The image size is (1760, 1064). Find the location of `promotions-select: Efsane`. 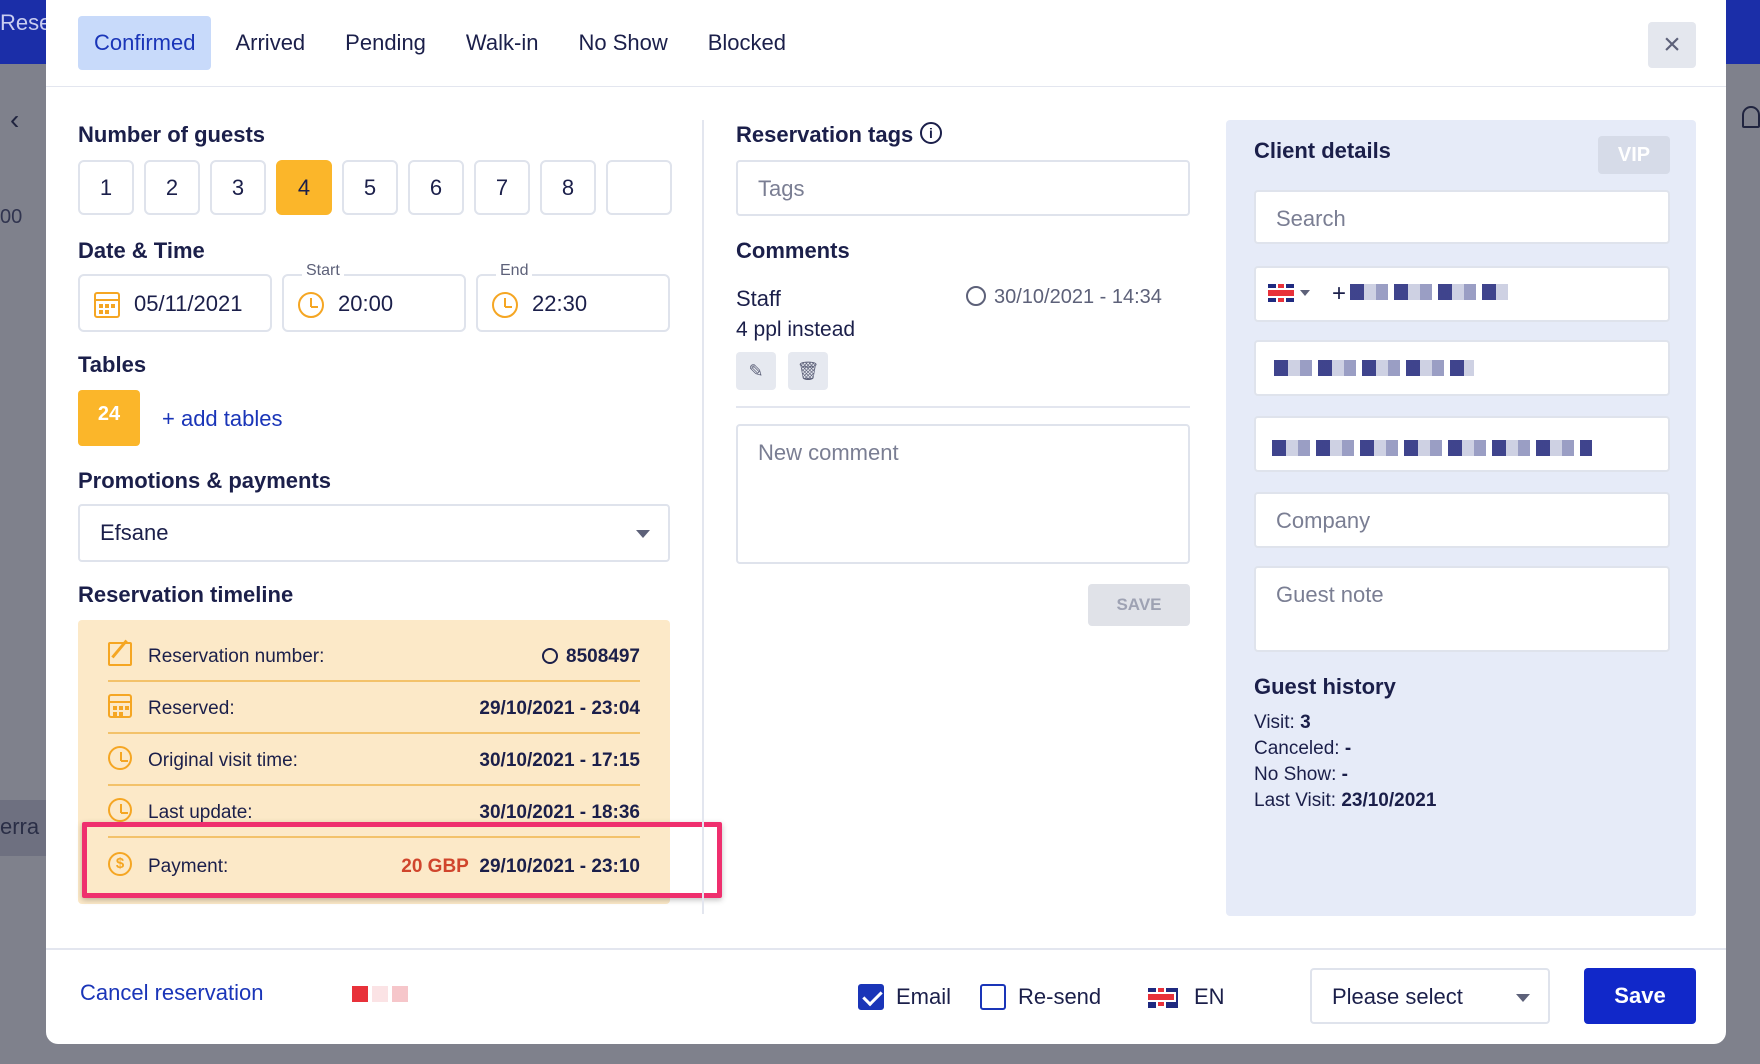

promotions-select: Efsane is located at coordinates (374, 533).